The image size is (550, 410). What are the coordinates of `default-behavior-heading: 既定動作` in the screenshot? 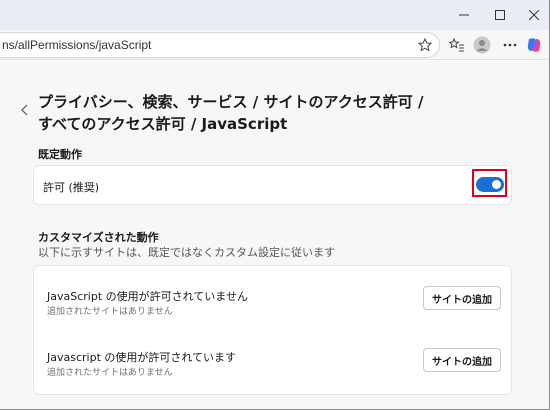 It's located at (60, 154).